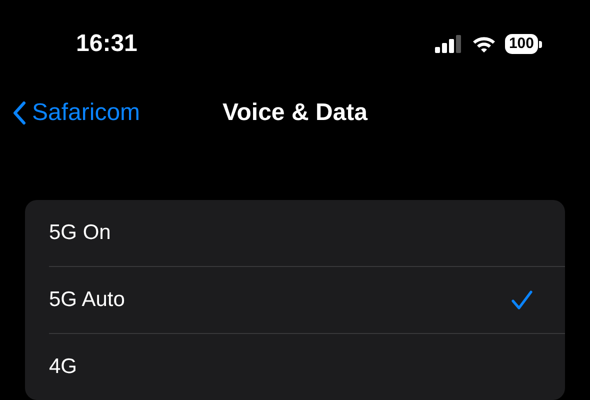 Image resolution: width=590 pixels, height=400 pixels. What do you see at coordinates (307, 299) in the screenshot?
I see `option-row: 5G Auto` at bounding box center [307, 299].